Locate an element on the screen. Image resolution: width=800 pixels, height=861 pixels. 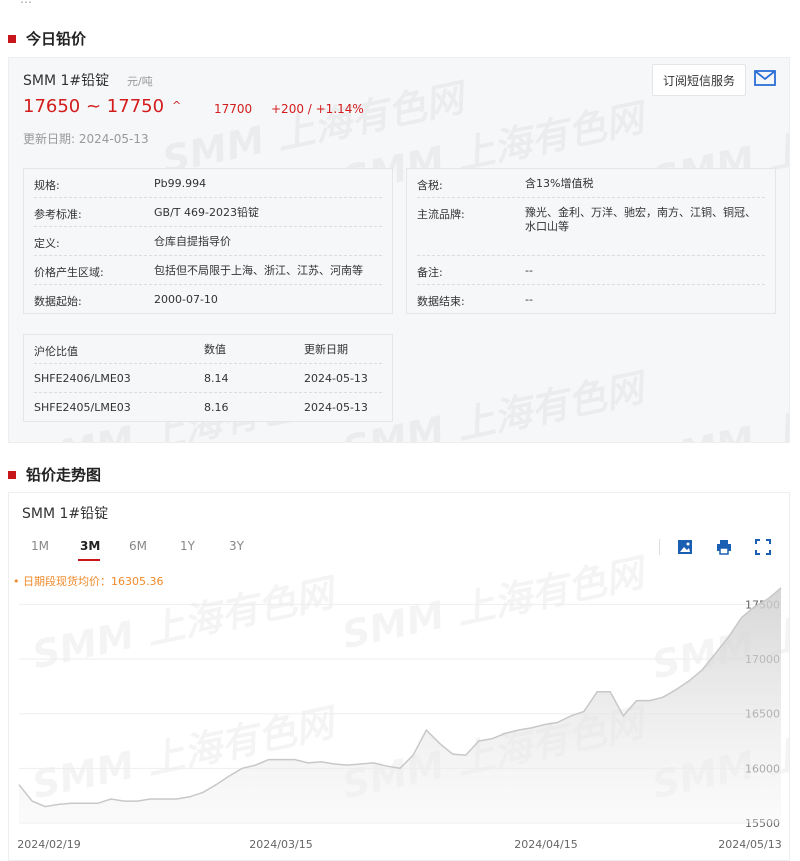
info-value: 2000-07-10 is located at coordinates (186, 299).